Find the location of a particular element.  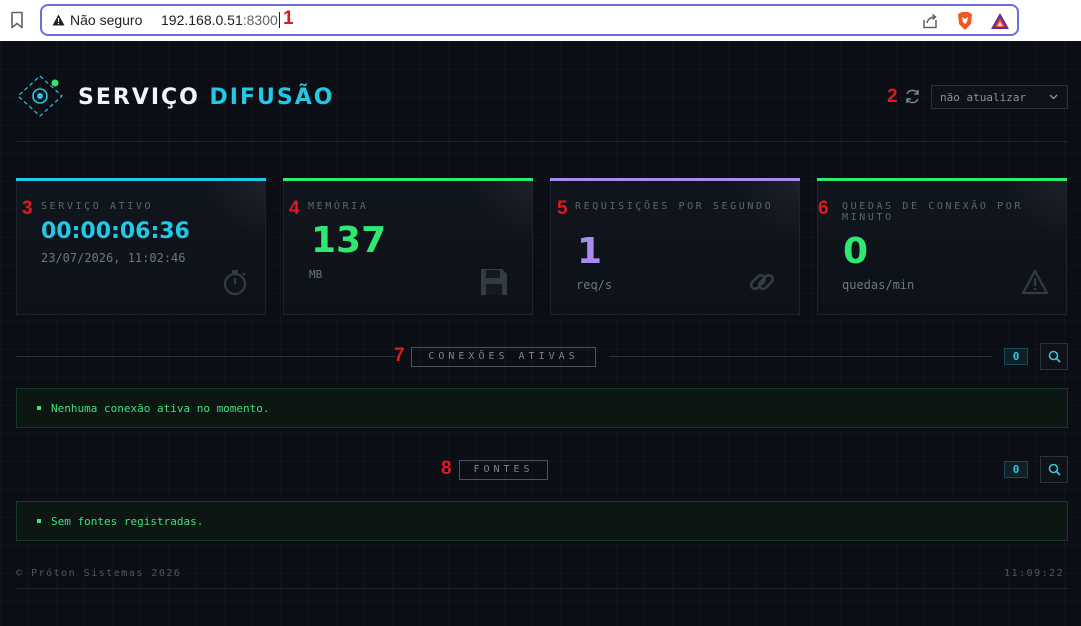

sources-section-title: FONTES is located at coordinates (503, 470).